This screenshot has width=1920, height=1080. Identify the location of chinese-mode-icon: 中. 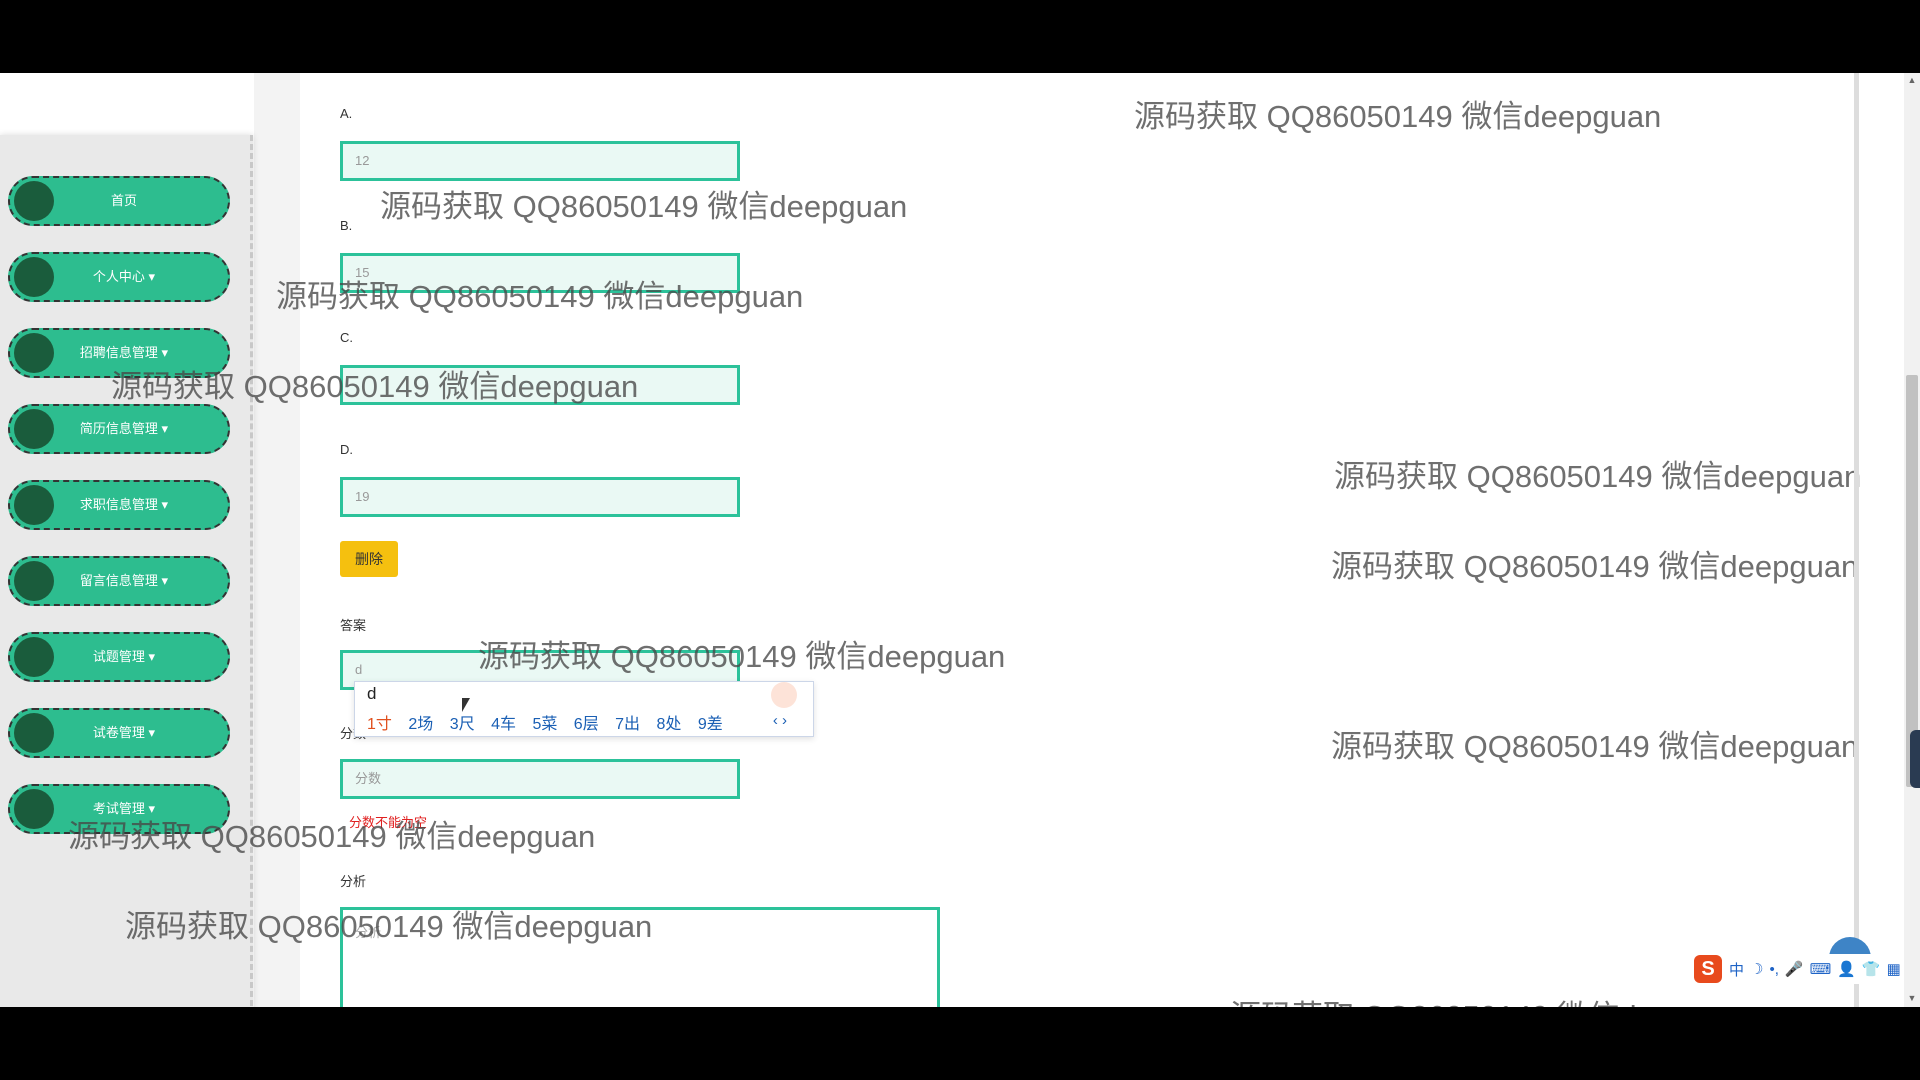
(1736, 969).